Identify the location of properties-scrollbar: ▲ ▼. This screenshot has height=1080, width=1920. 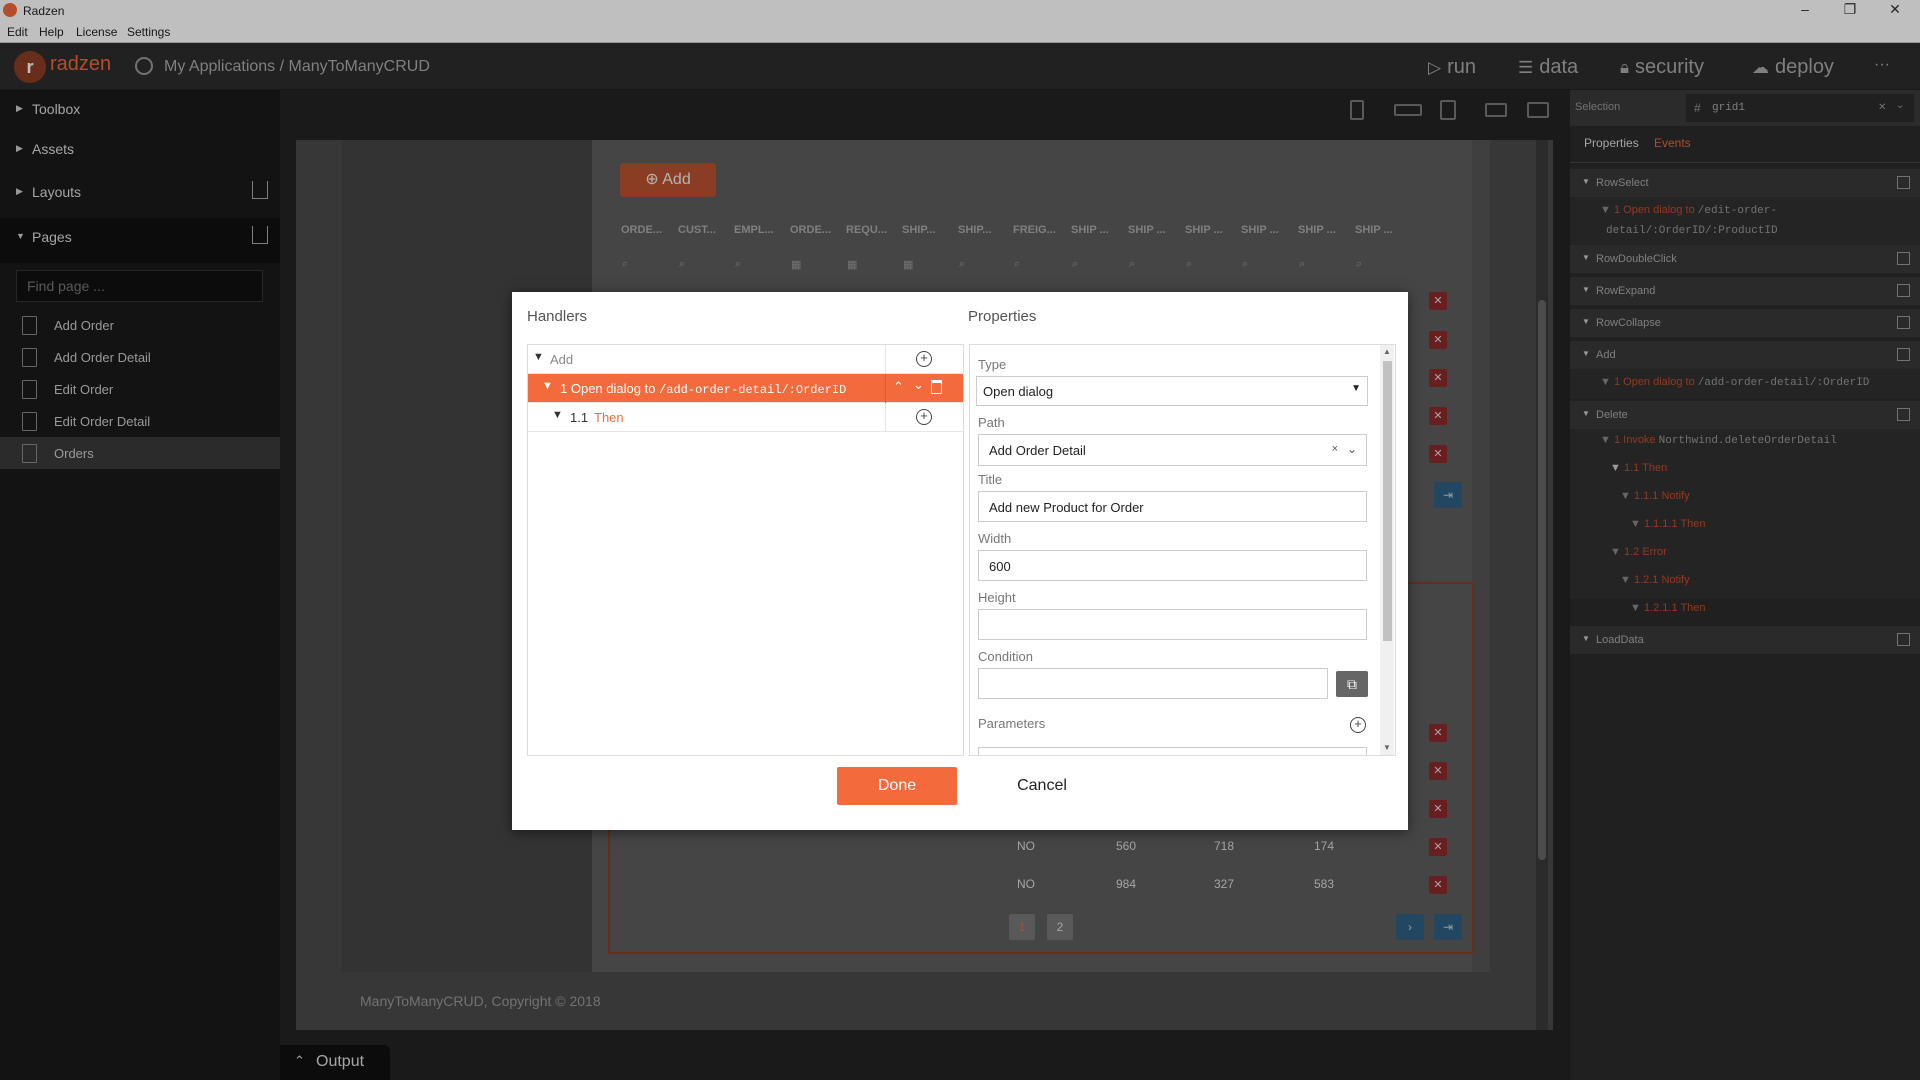
(1387, 550).